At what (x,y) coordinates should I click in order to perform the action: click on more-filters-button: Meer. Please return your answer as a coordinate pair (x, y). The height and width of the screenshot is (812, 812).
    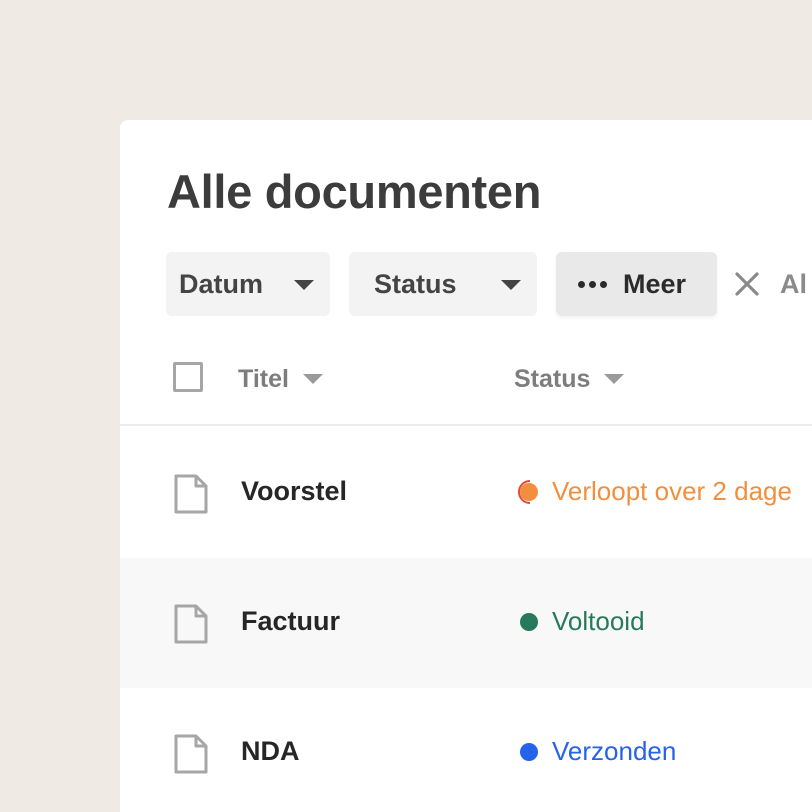
    Looking at the image, I should click on (636, 284).